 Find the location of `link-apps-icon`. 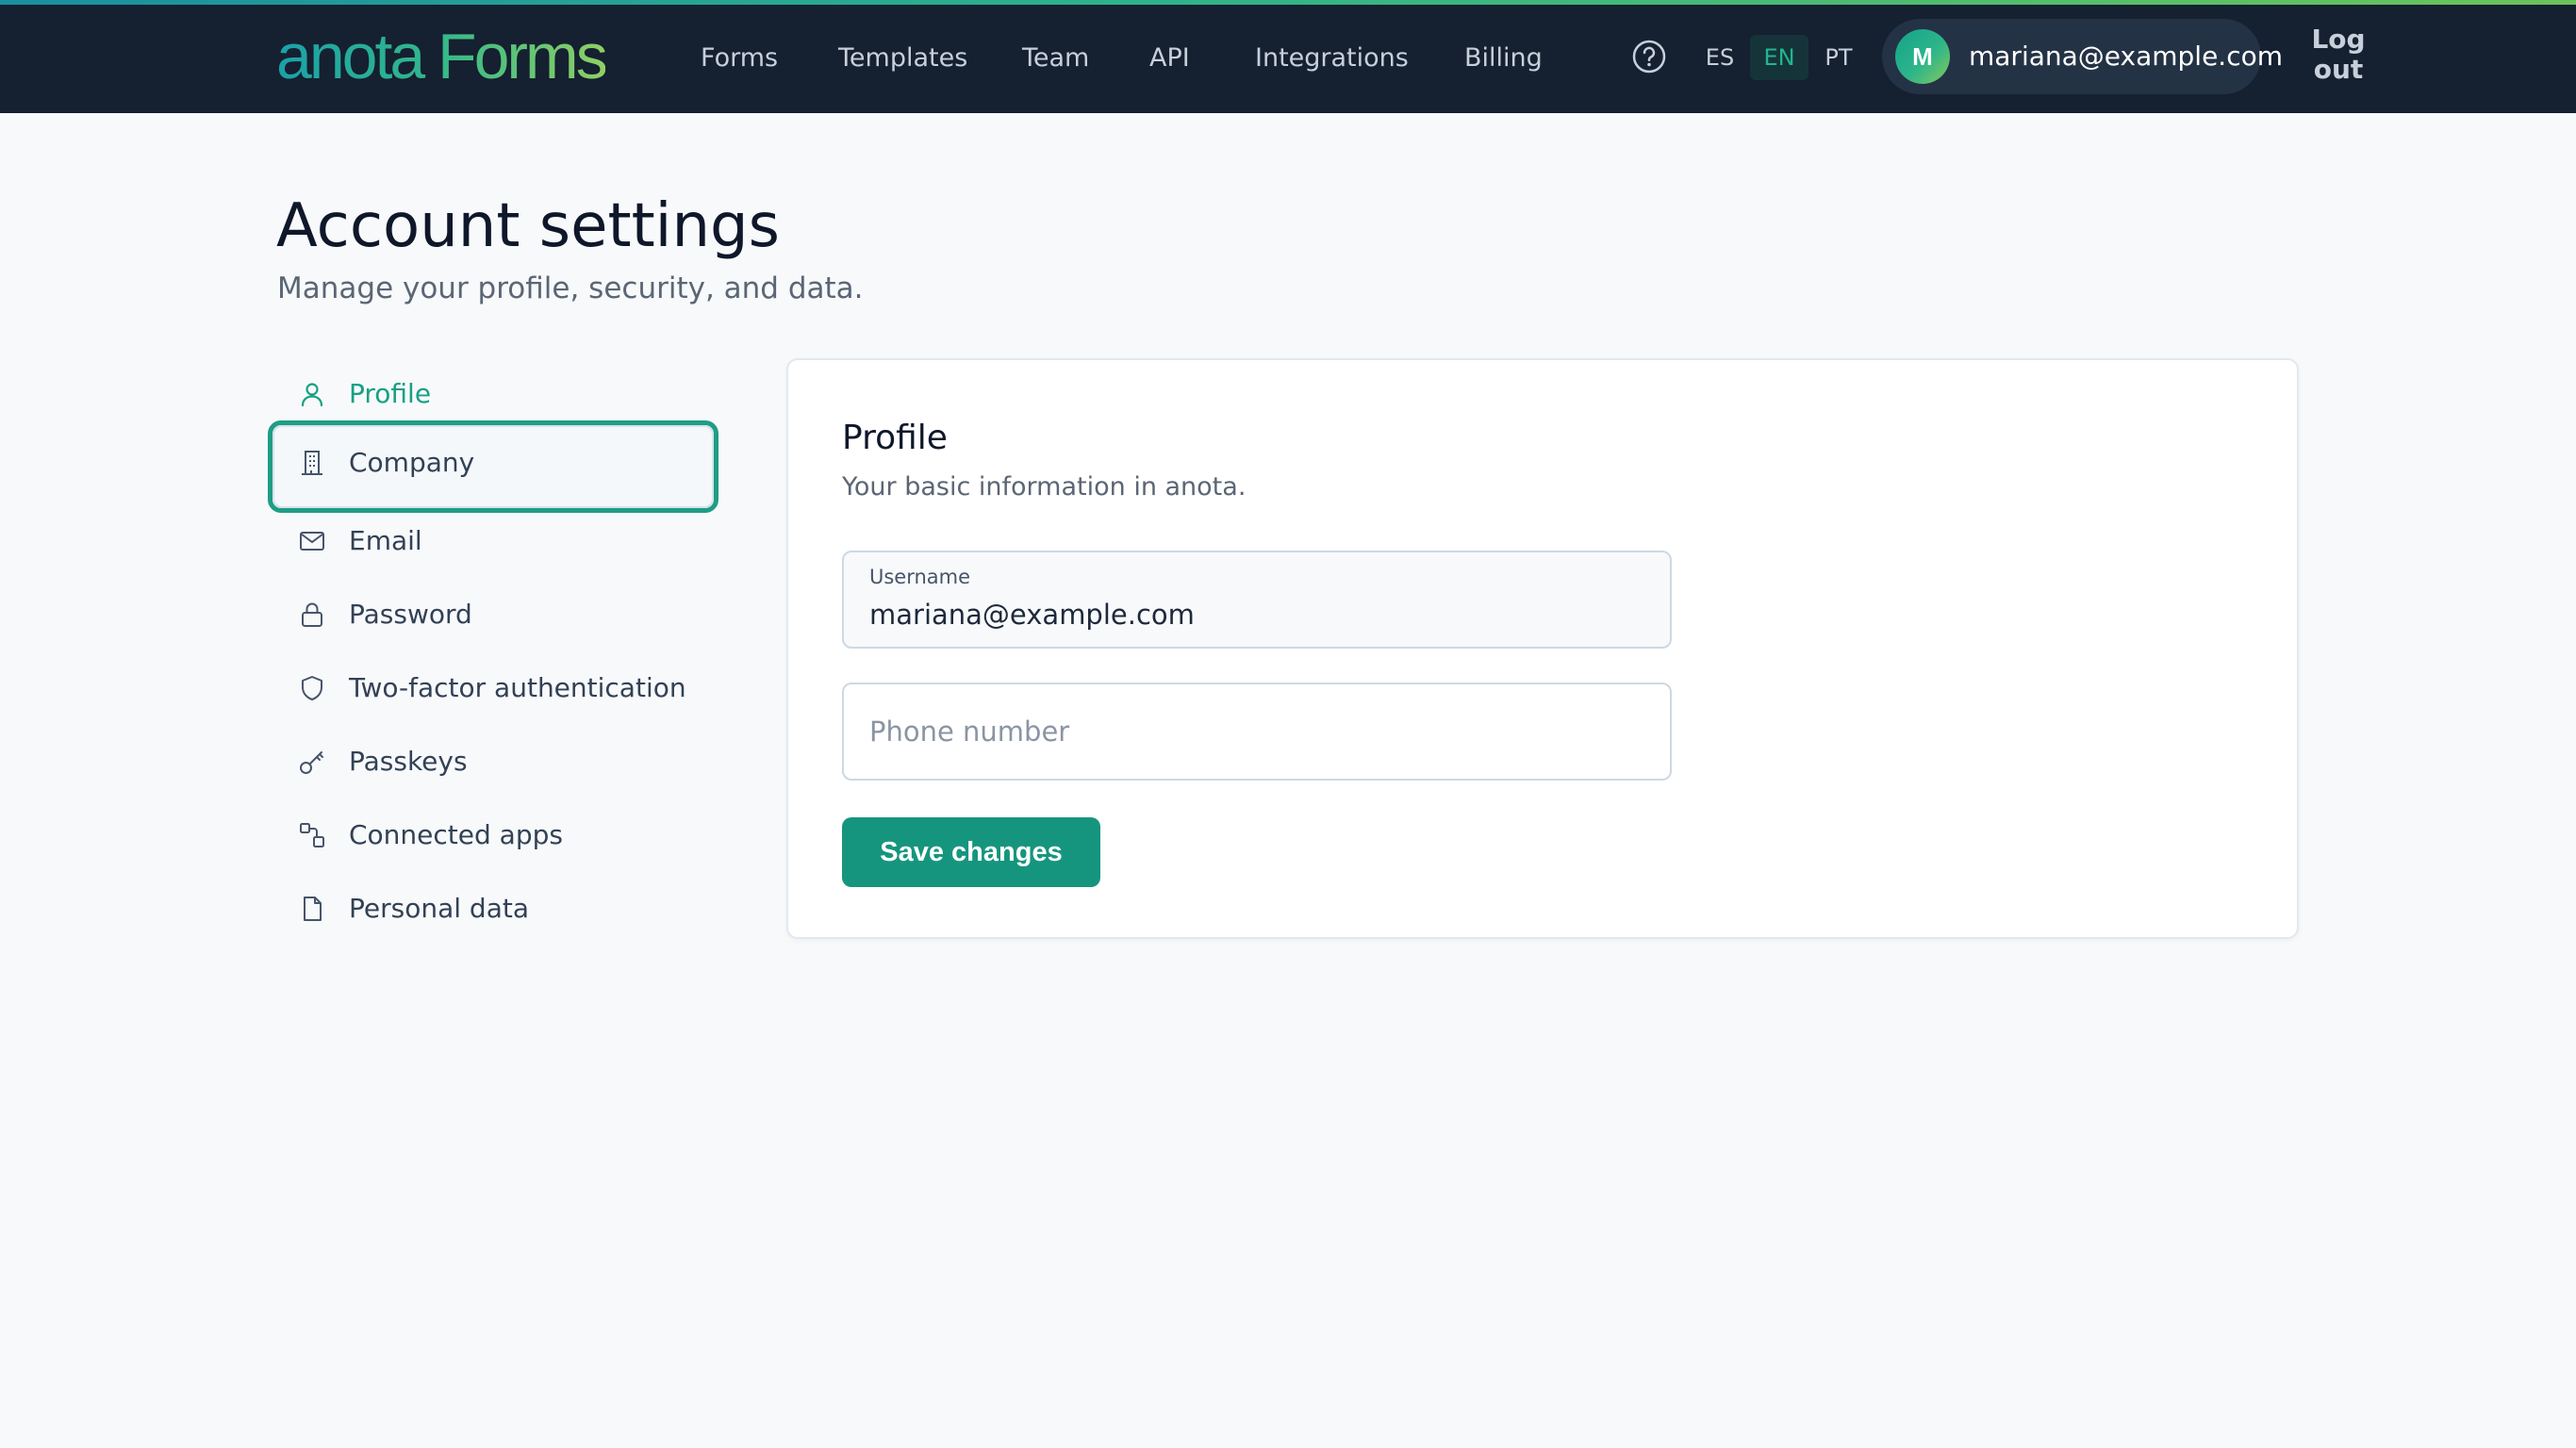

link-apps-icon is located at coordinates (312, 835).